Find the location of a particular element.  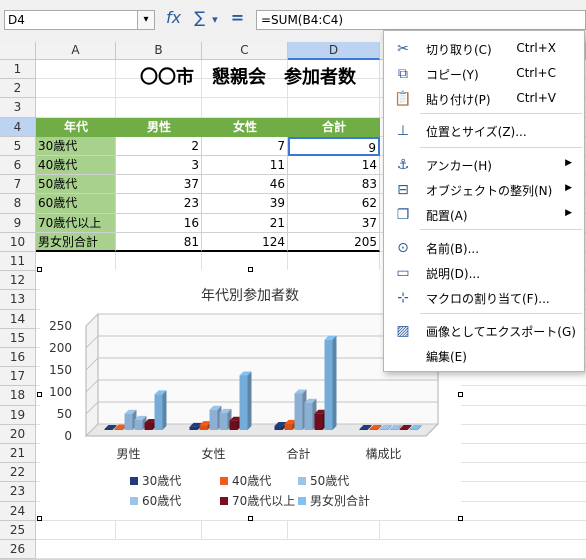

table-cell: 14 is located at coordinates (334, 166).